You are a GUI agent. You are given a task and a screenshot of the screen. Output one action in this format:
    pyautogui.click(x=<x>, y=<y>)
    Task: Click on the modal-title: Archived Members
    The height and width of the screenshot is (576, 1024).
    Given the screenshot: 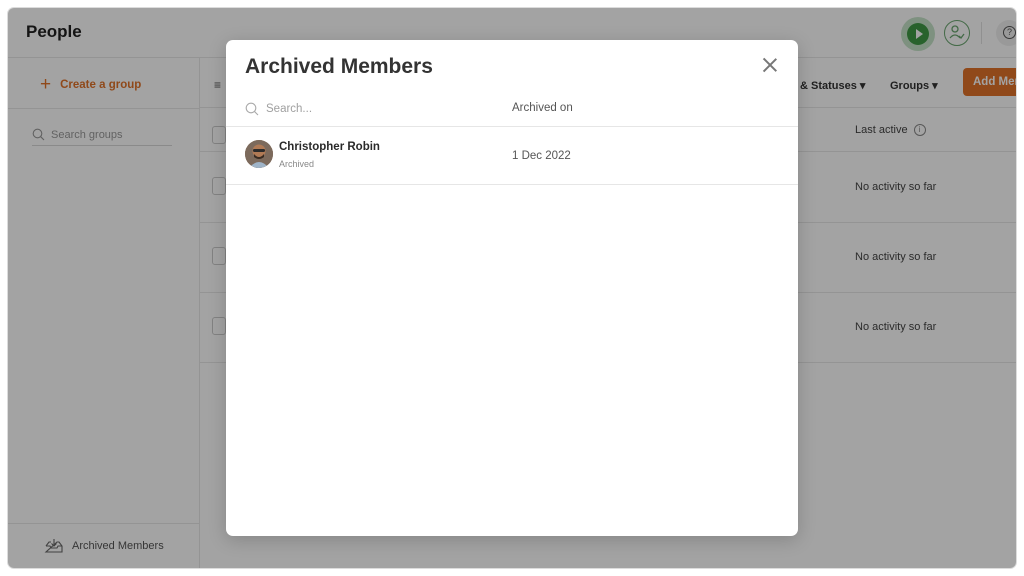 What is the action you would take?
    pyautogui.click(x=339, y=66)
    